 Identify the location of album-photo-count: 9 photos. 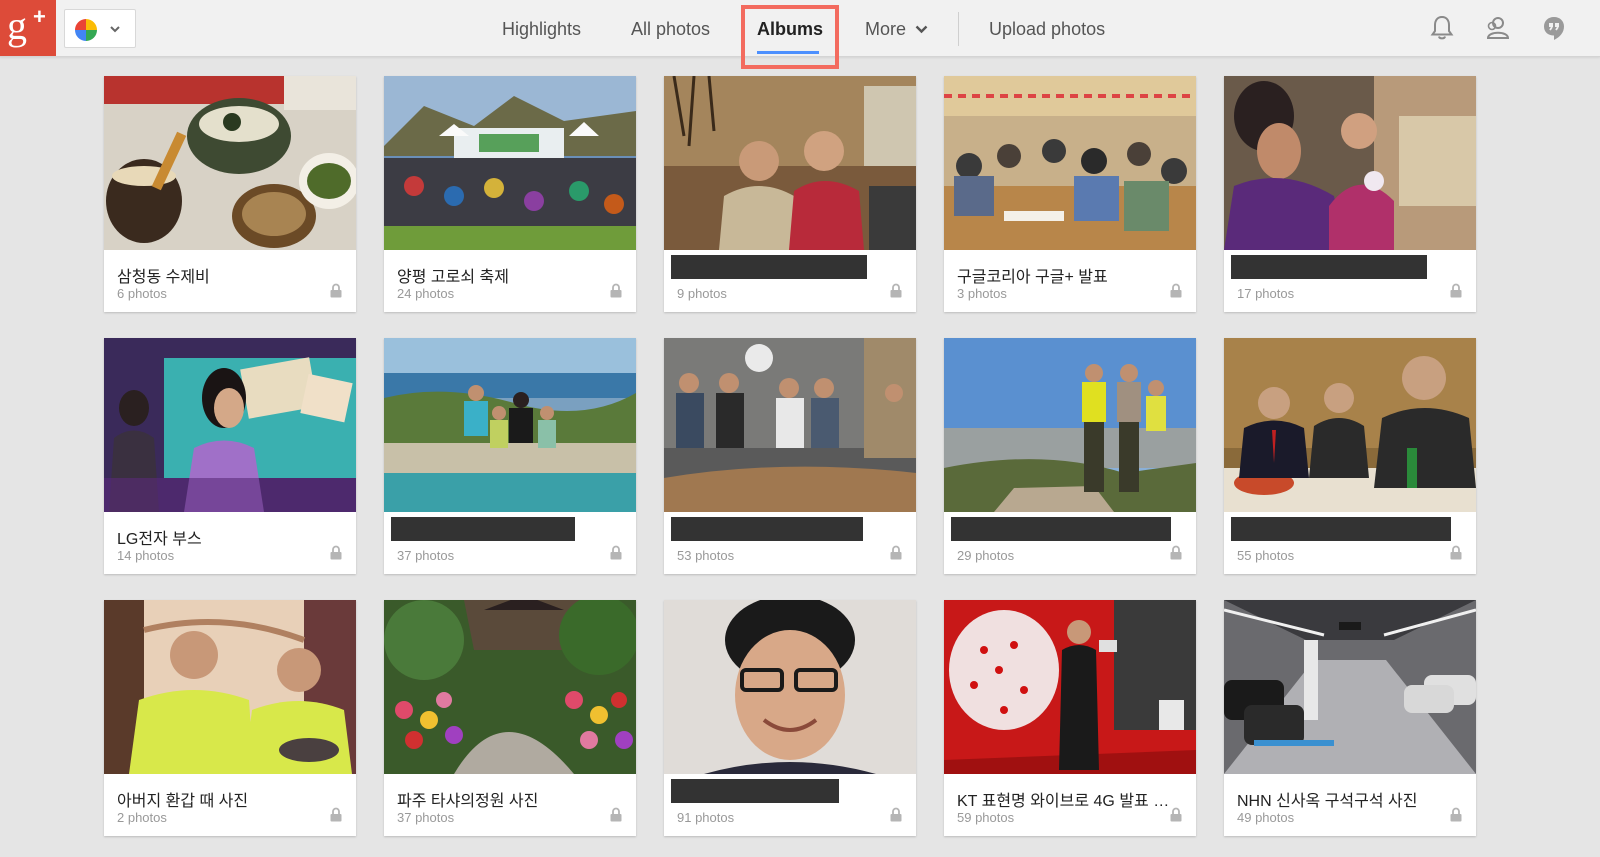
(702, 293).